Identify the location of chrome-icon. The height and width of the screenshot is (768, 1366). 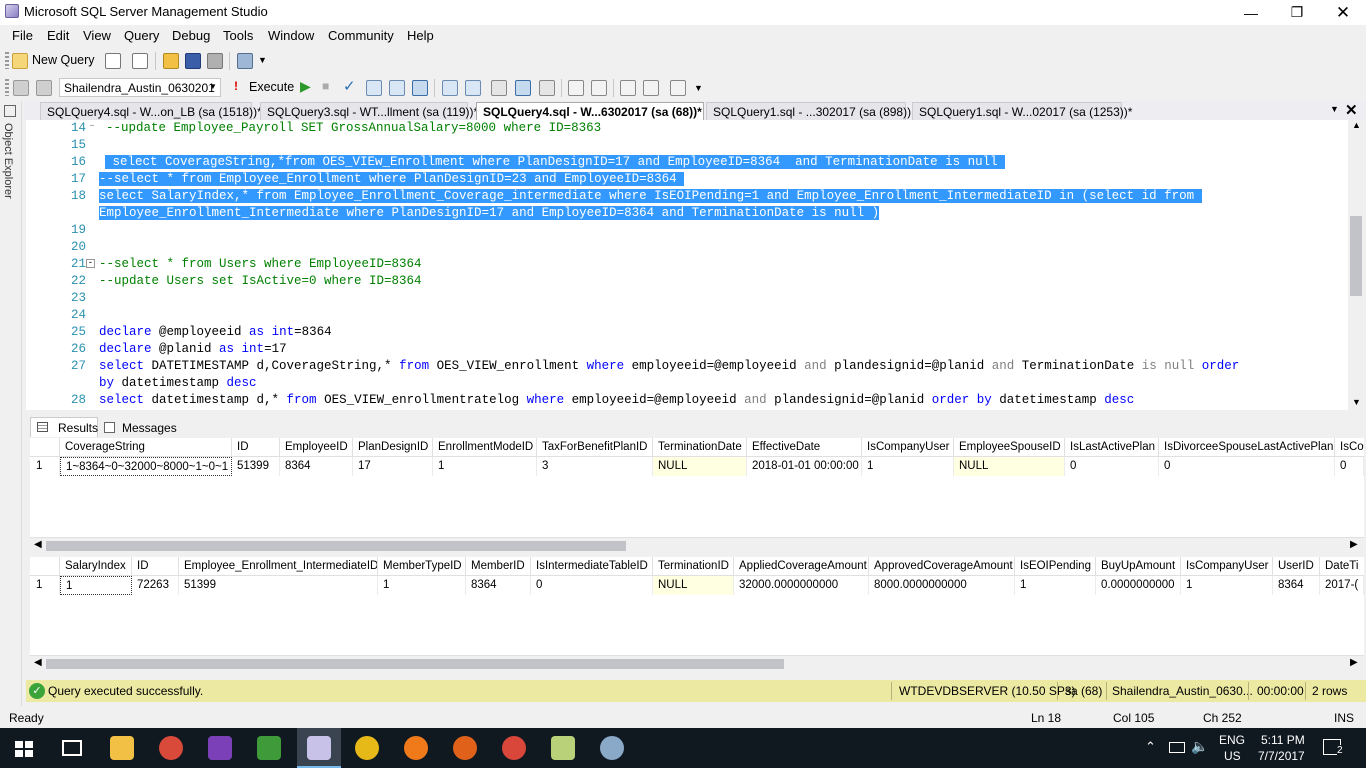
(367, 748).